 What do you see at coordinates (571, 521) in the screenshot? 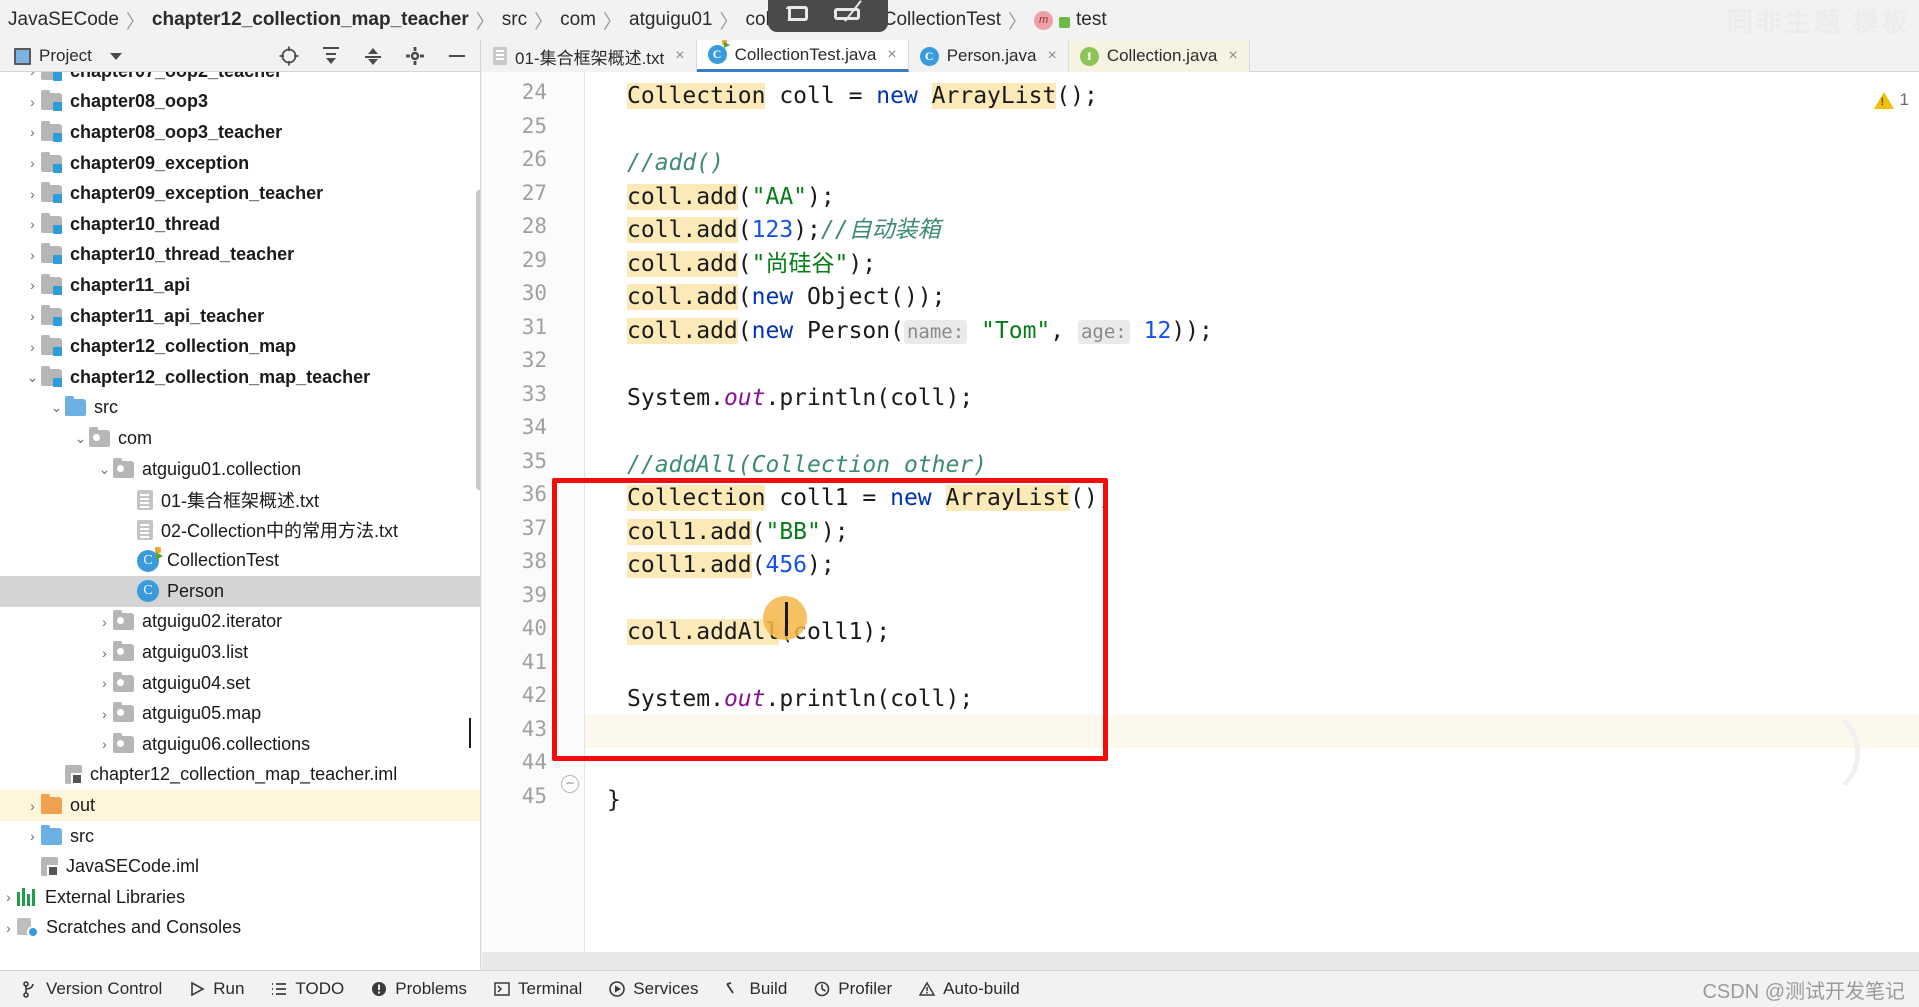
I see `code-folding-bar: −` at bounding box center [571, 521].